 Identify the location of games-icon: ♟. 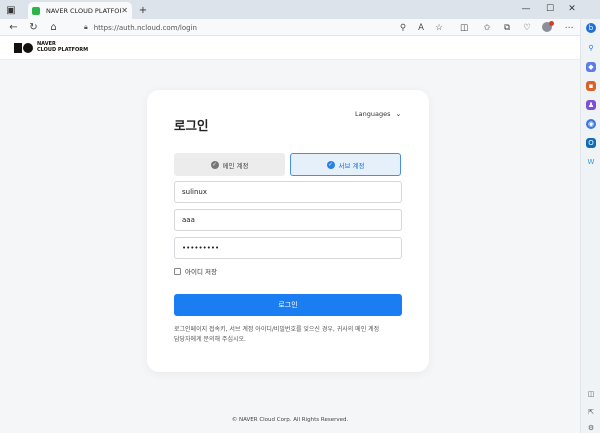
(591, 105).